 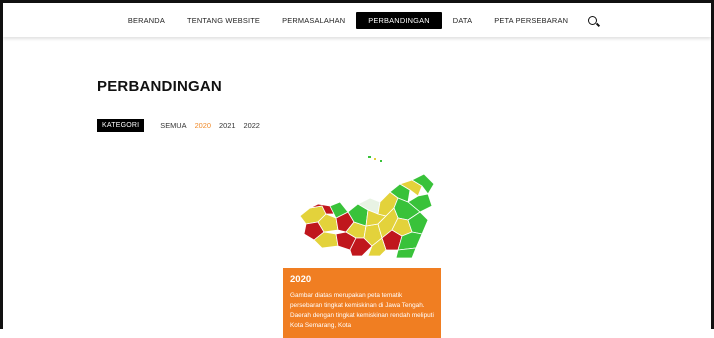 What do you see at coordinates (399, 20) in the screenshot?
I see `nav-perbandingan: PERBANDINGAN` at bounding box center [399, 20].